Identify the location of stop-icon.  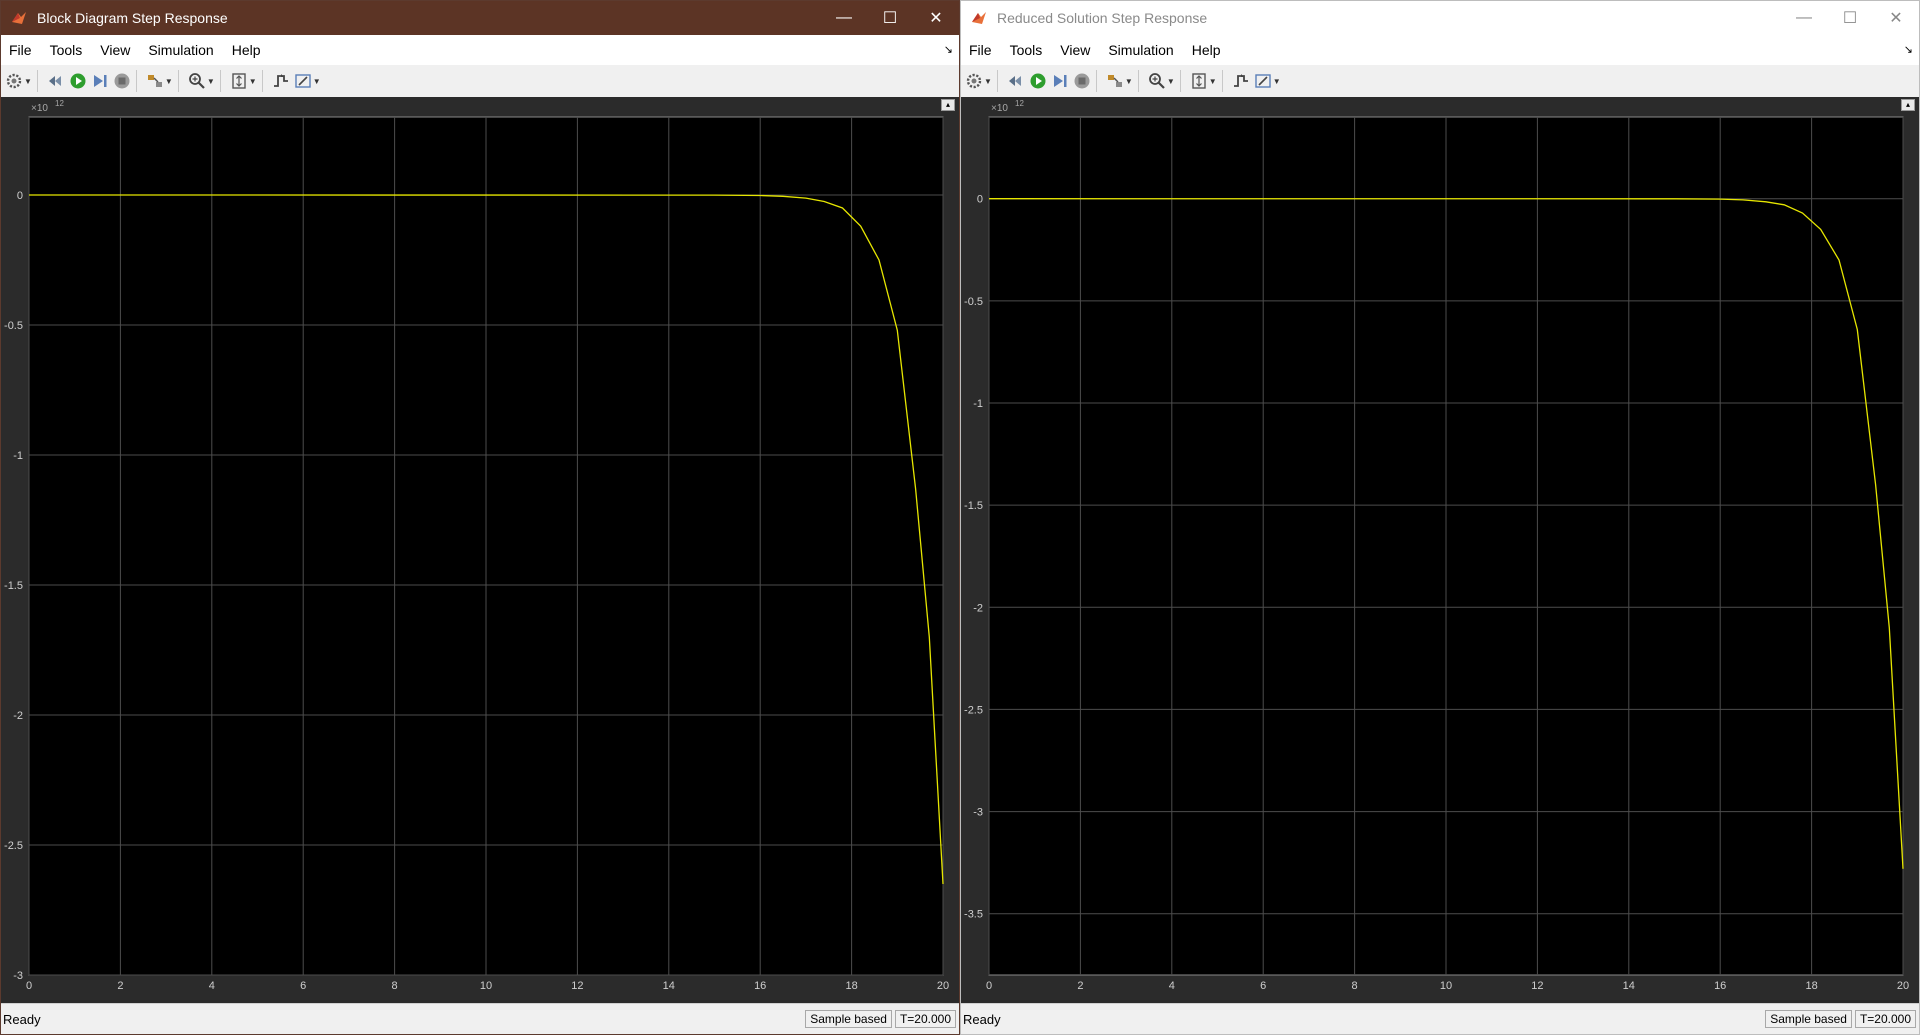
(122, 81).